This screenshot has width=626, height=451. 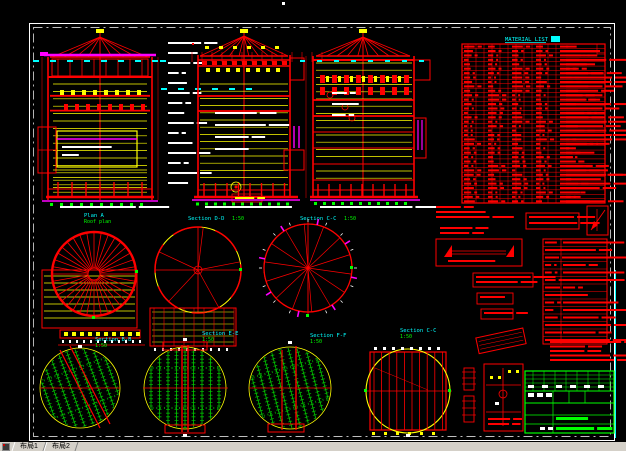 I want to click on plan-section-cc, so click(x=308, y=268).